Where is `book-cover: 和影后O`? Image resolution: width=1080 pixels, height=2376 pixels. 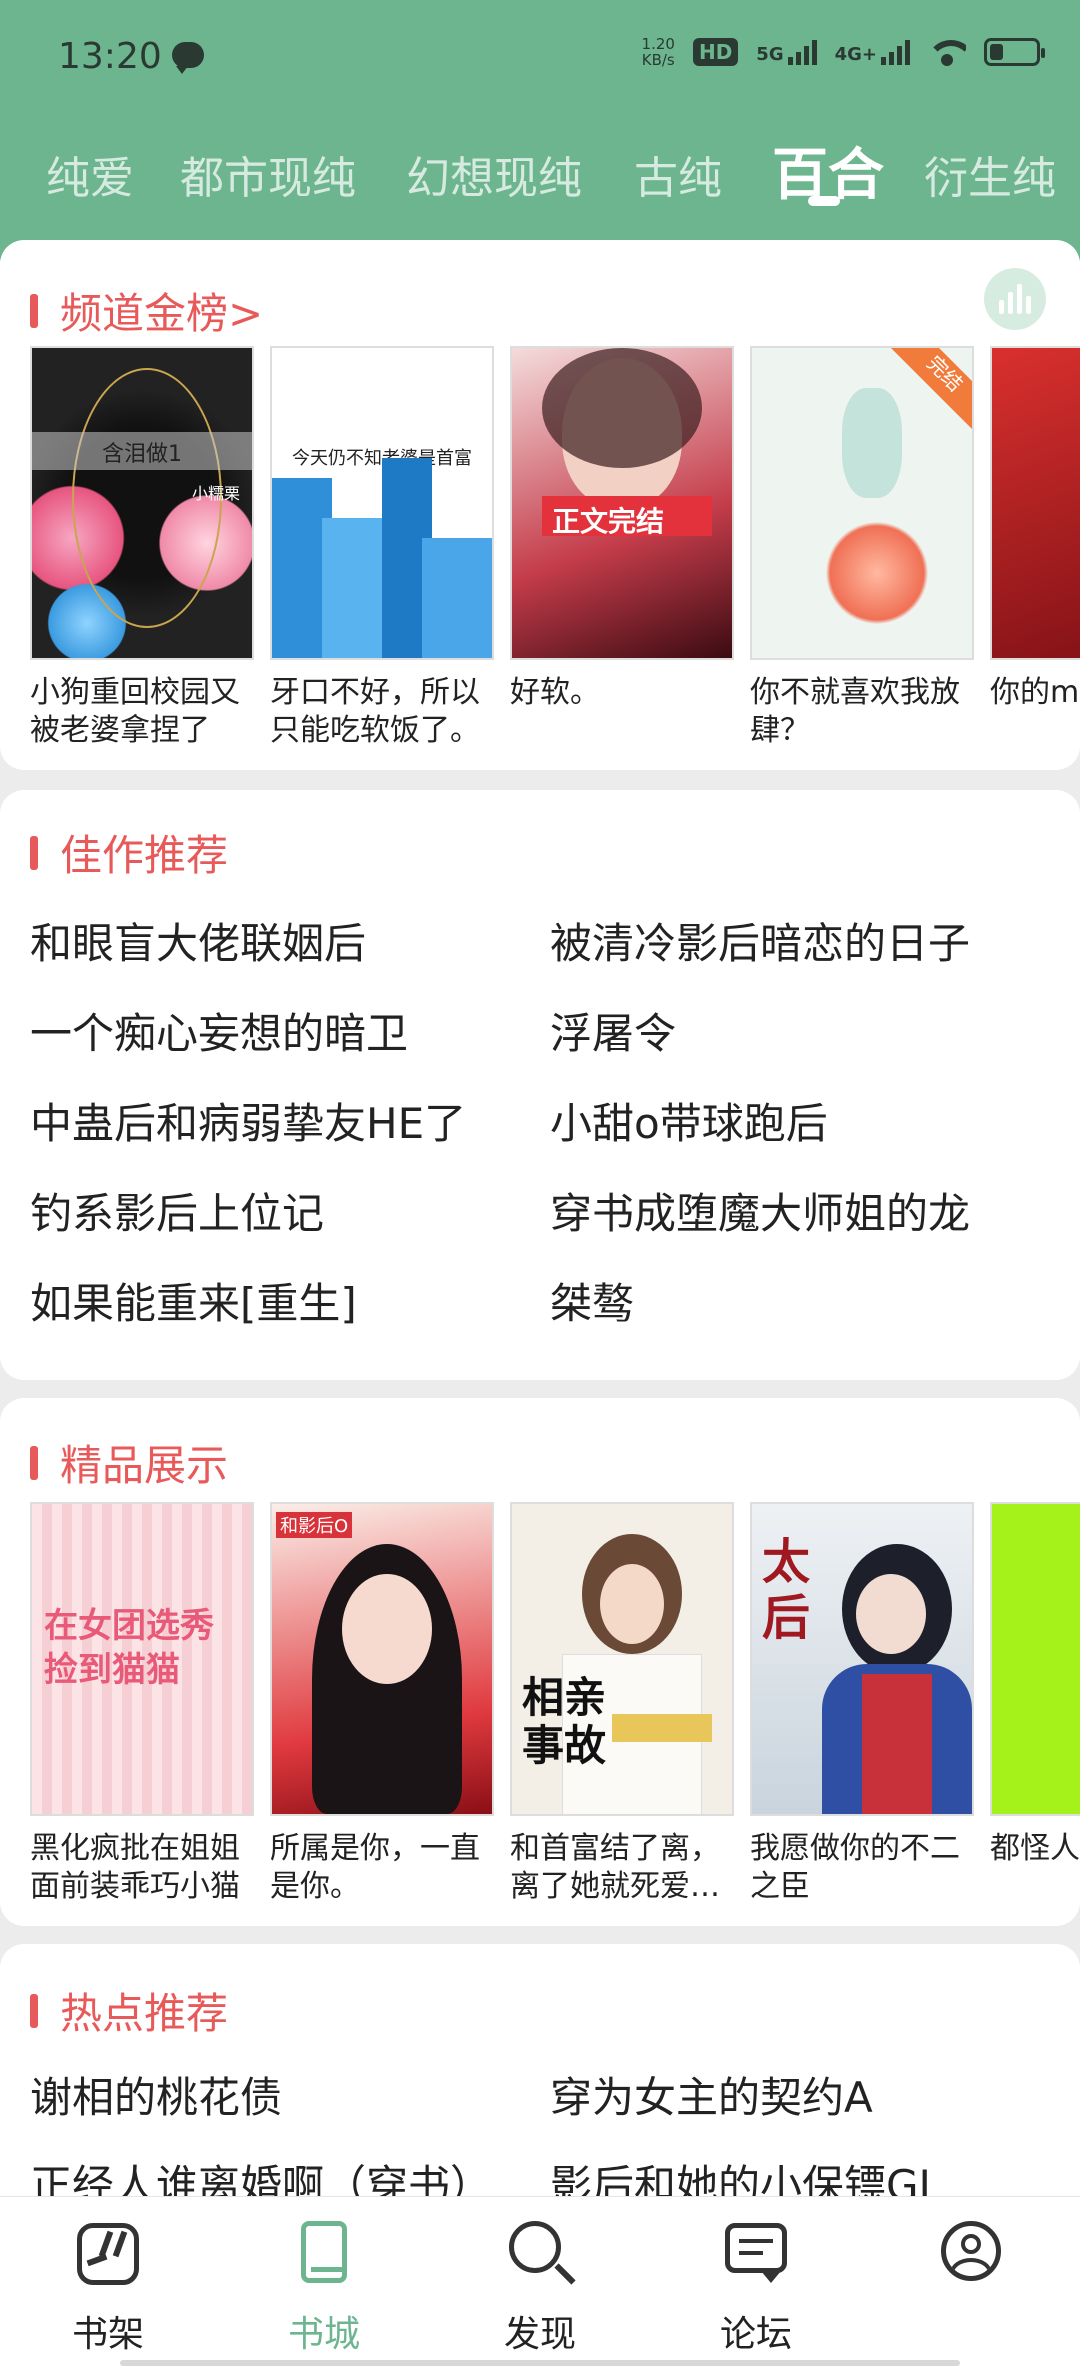
book-cover: 和影后O is located at coordinates (382, 1659).